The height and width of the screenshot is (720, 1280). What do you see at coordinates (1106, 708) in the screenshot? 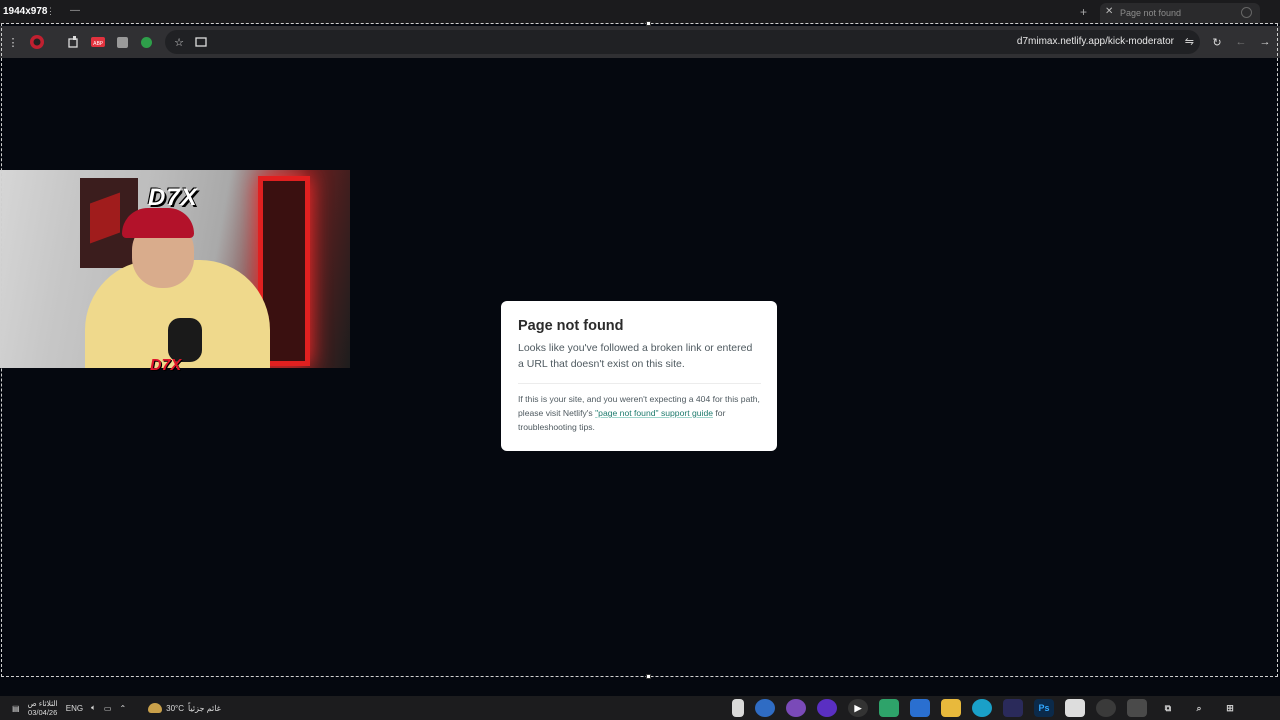
I see `chrome-icon` at bounding box center [1106, 708].